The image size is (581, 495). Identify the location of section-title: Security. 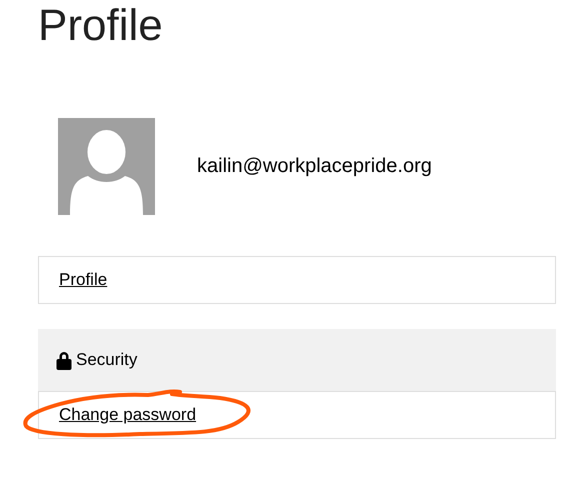
(107, 360).